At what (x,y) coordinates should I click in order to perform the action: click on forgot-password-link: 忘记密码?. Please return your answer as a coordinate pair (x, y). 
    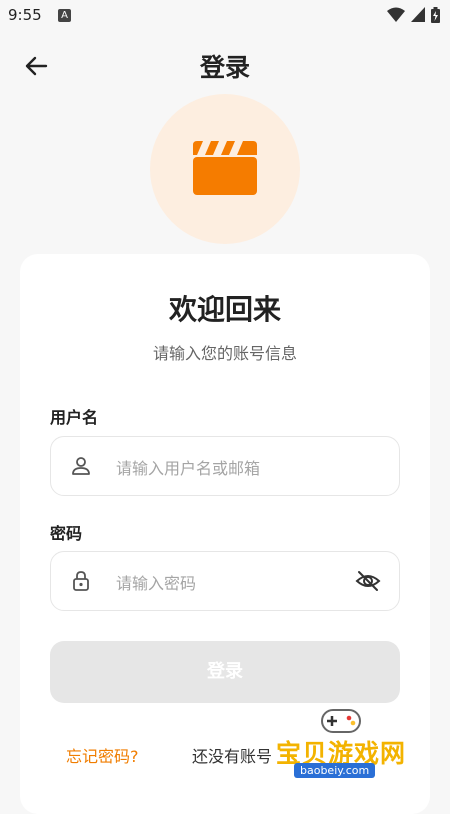
    Looking at the image, I should click on (102, 755).